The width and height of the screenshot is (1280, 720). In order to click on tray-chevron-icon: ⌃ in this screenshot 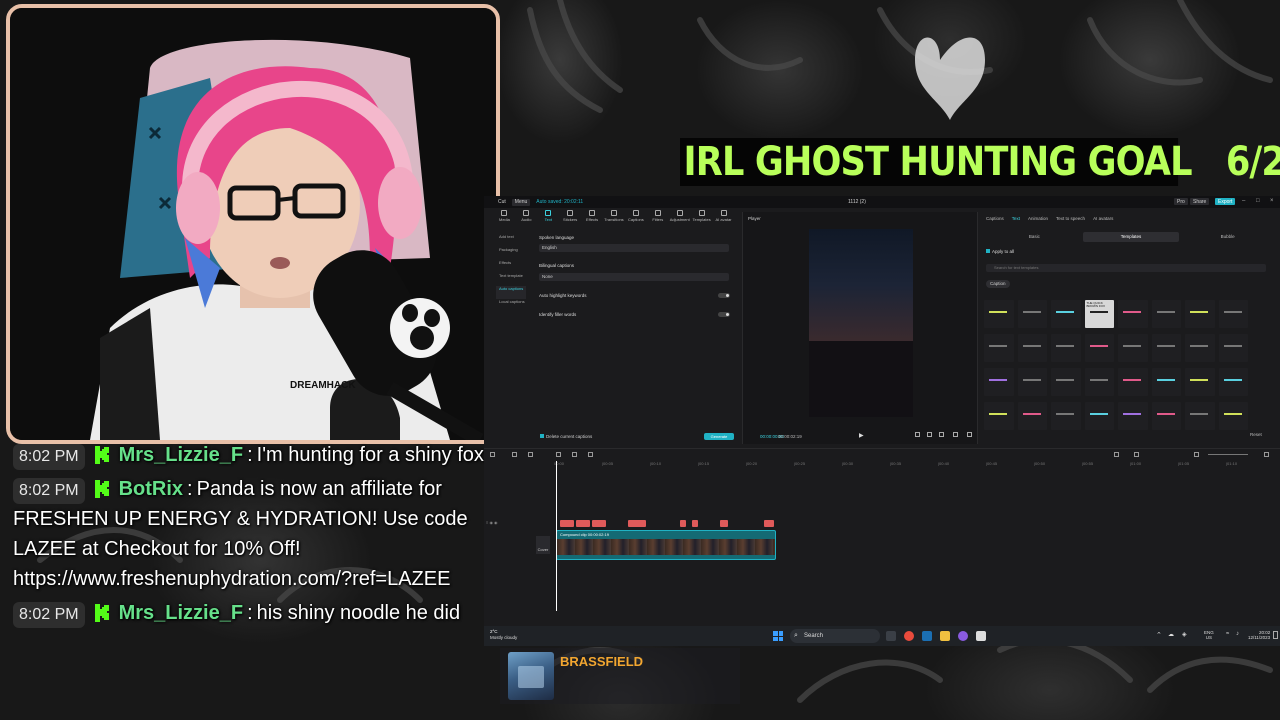, I will do `click(1159, 635)`.